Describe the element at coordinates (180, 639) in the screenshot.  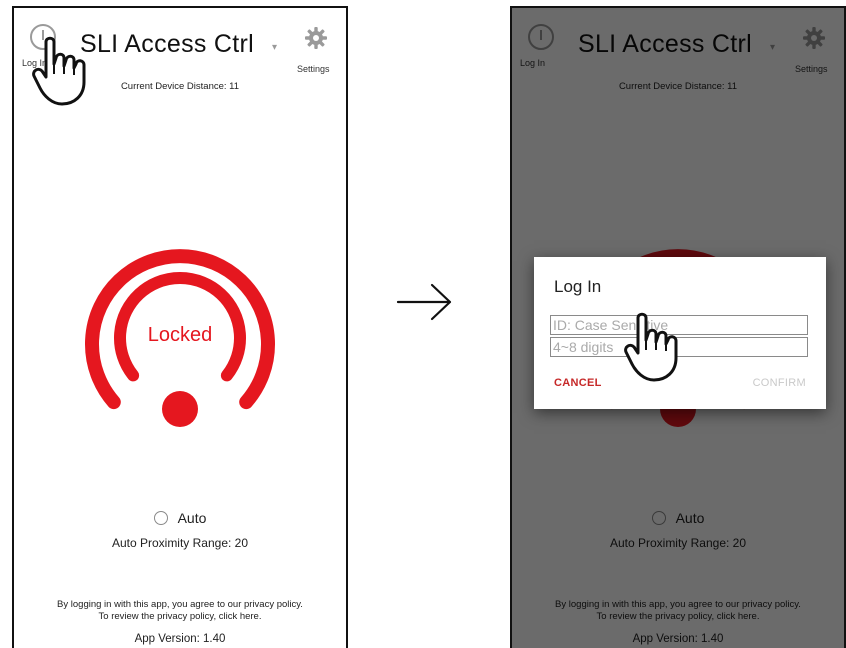
I see `app-version: App Version: 1.40` at that location.